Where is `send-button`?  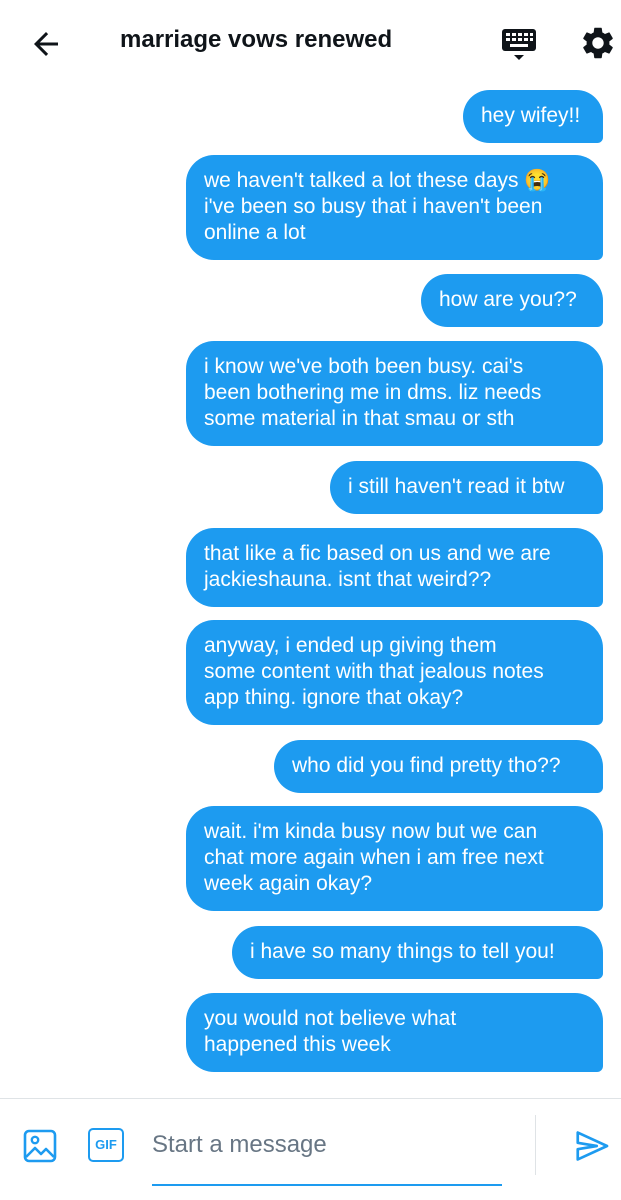
send-button is located at coordinates (592, 1146).